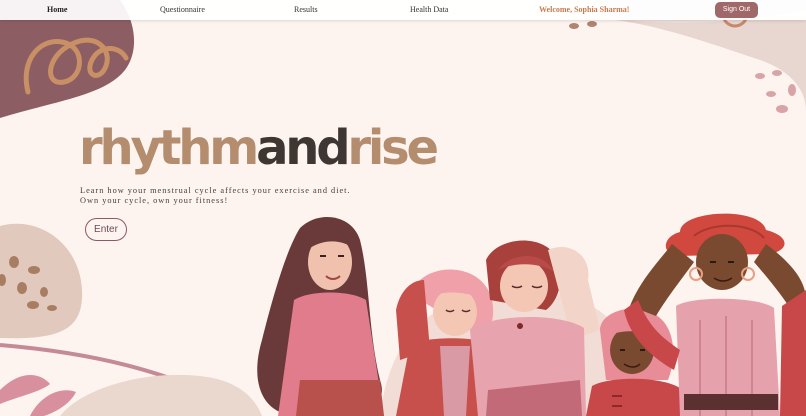 The image size is (806, 416). I want to click on title-word-rhythm: rhythm, so click(169, 148).